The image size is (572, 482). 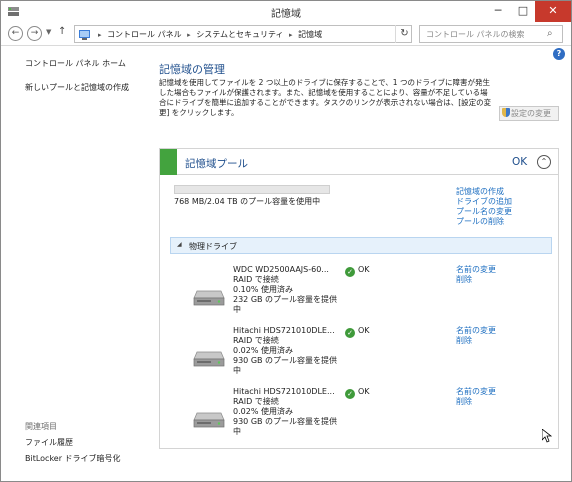 I want to click on drive-used: 0.10% 使用済み, so click(x=263, y=289).